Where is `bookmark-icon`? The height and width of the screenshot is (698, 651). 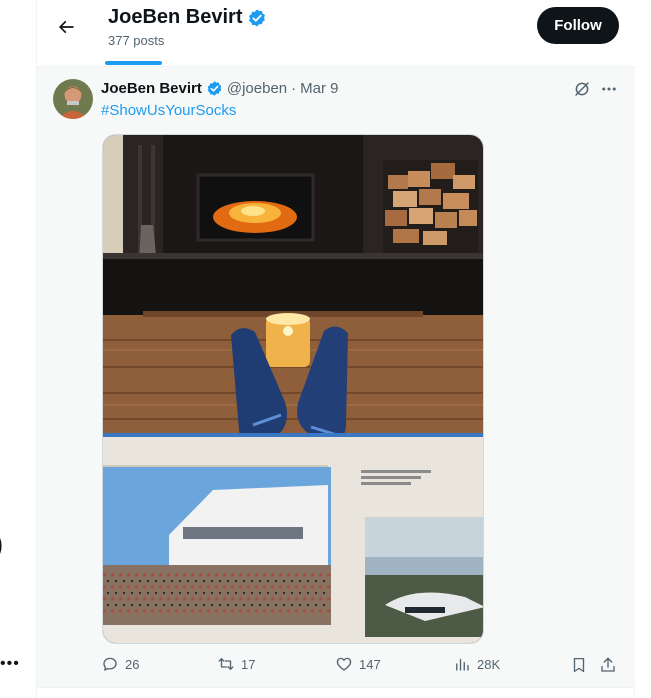 bookmark-icon is located at coordinates (579, 665).